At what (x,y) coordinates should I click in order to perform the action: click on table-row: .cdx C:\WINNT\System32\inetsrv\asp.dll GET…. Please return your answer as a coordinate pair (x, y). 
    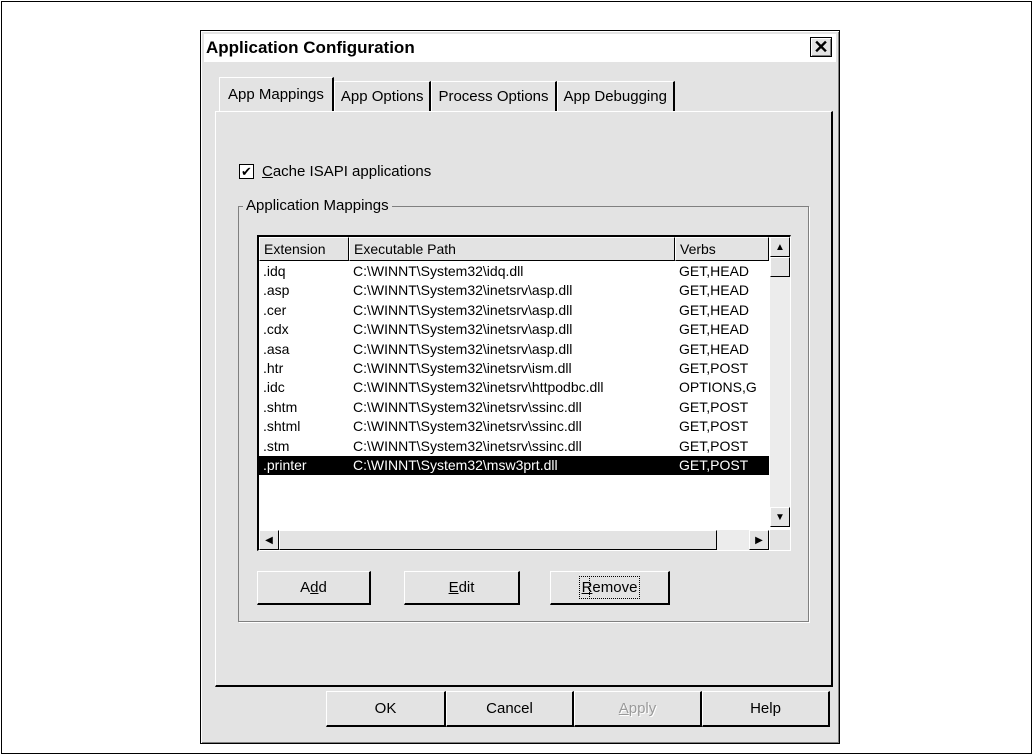
    Looking at the image, I should click on (514, 329).